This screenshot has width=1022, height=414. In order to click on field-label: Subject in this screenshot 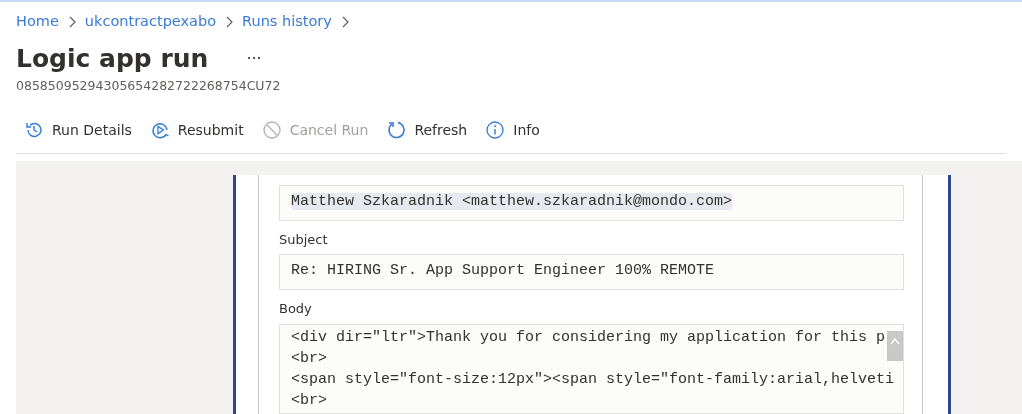, I will do `click(304, 239)`.